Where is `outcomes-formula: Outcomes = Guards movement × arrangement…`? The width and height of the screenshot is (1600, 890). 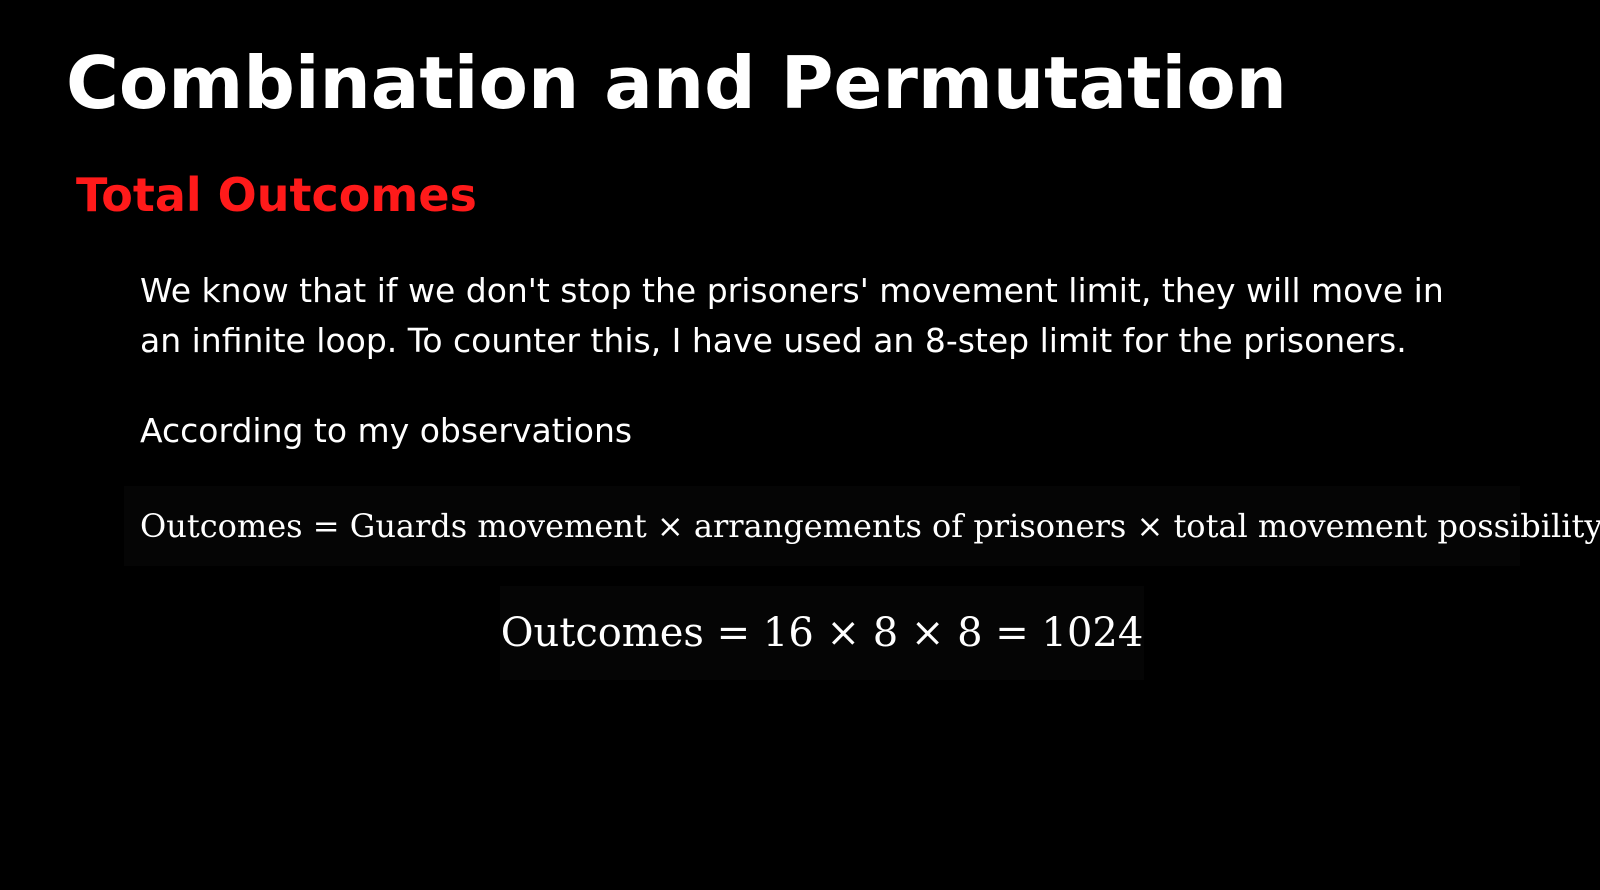
outcomes-formula: Outcomes = Guards movement × arrangement… is located at coordinates (870, 526).